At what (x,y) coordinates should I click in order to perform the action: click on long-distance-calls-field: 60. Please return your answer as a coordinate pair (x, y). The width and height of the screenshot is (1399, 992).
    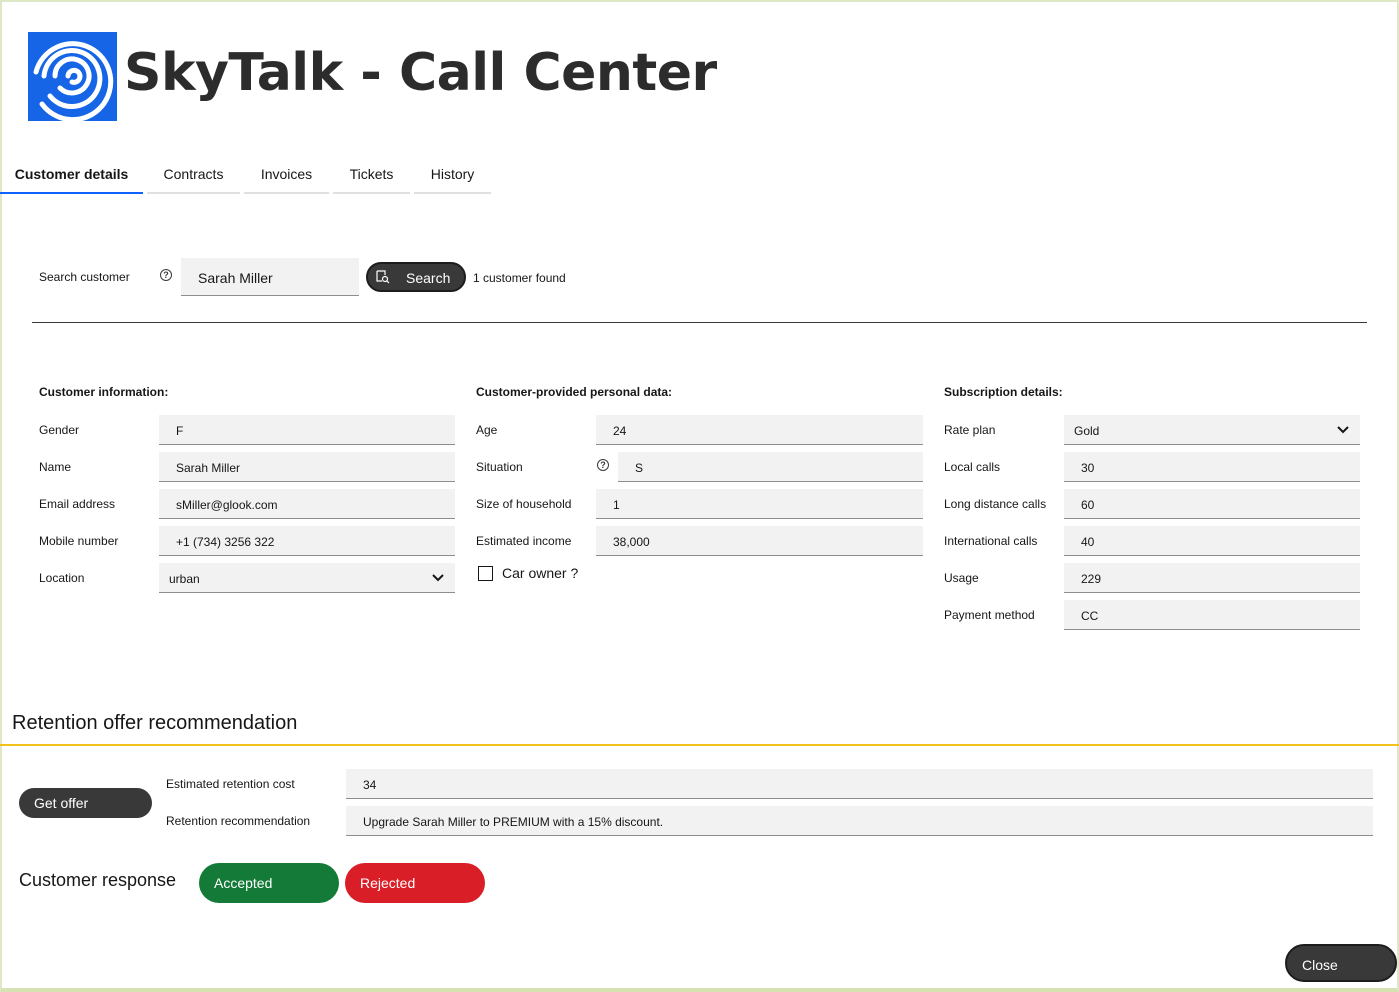
    Looking at the image, I should click on (1212, 504).